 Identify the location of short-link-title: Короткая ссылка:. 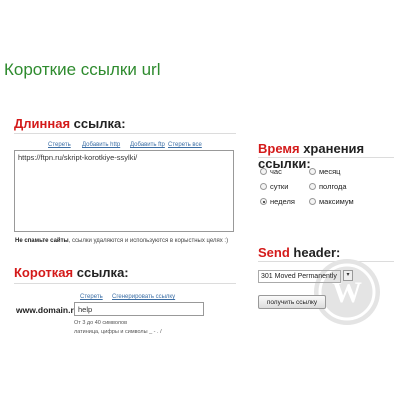
(71, 272).